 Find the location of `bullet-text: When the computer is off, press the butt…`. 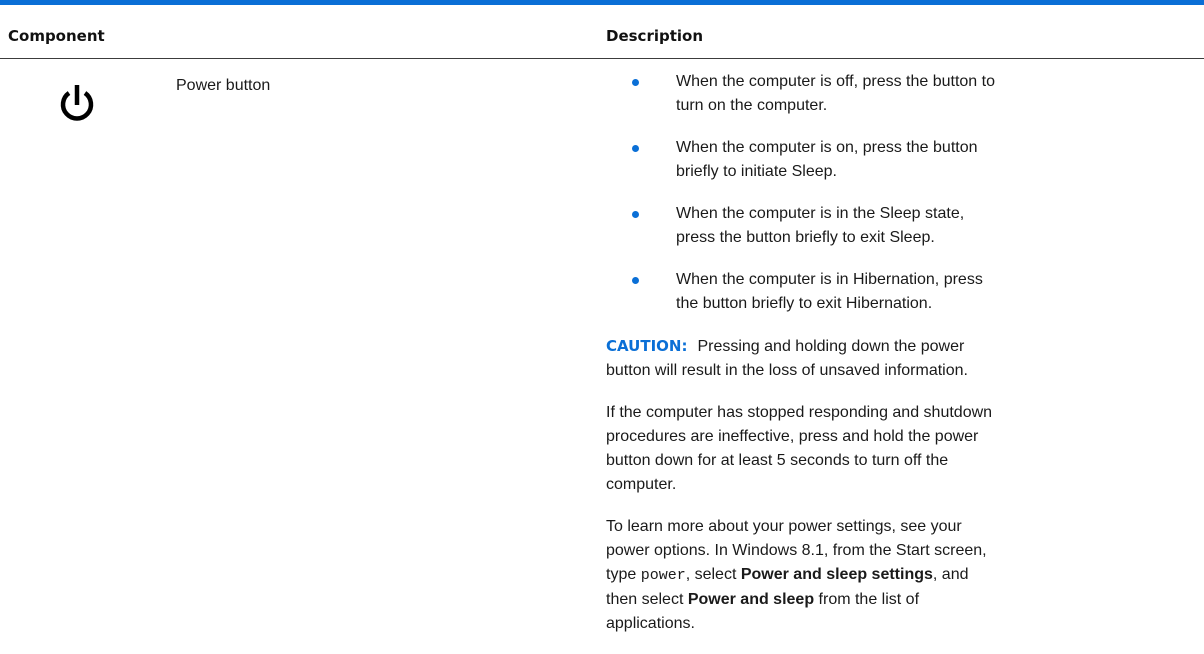

bullet-text: When the computer is off, press the butt… is located at coordinates (835, 93).